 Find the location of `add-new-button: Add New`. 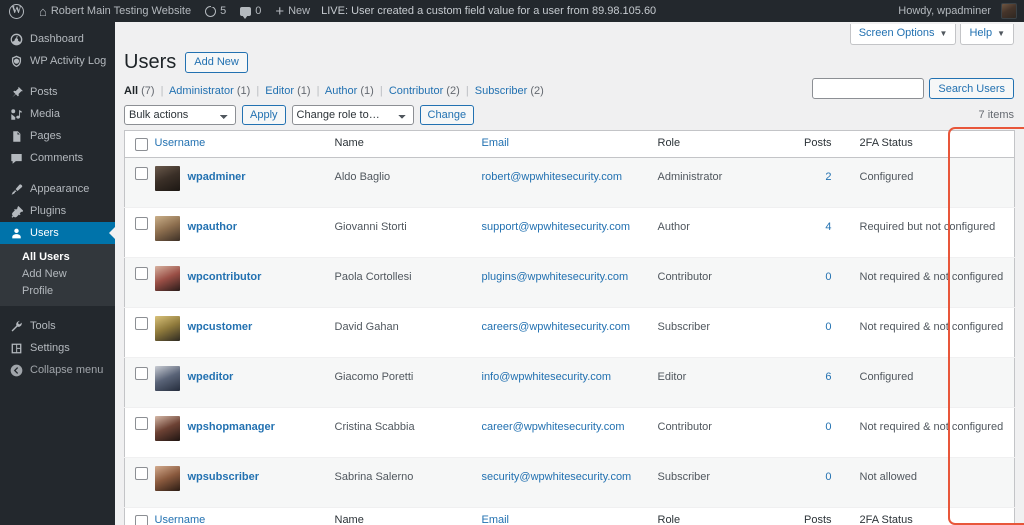

add-new-button: Add New is located at coordinates (216, 62).